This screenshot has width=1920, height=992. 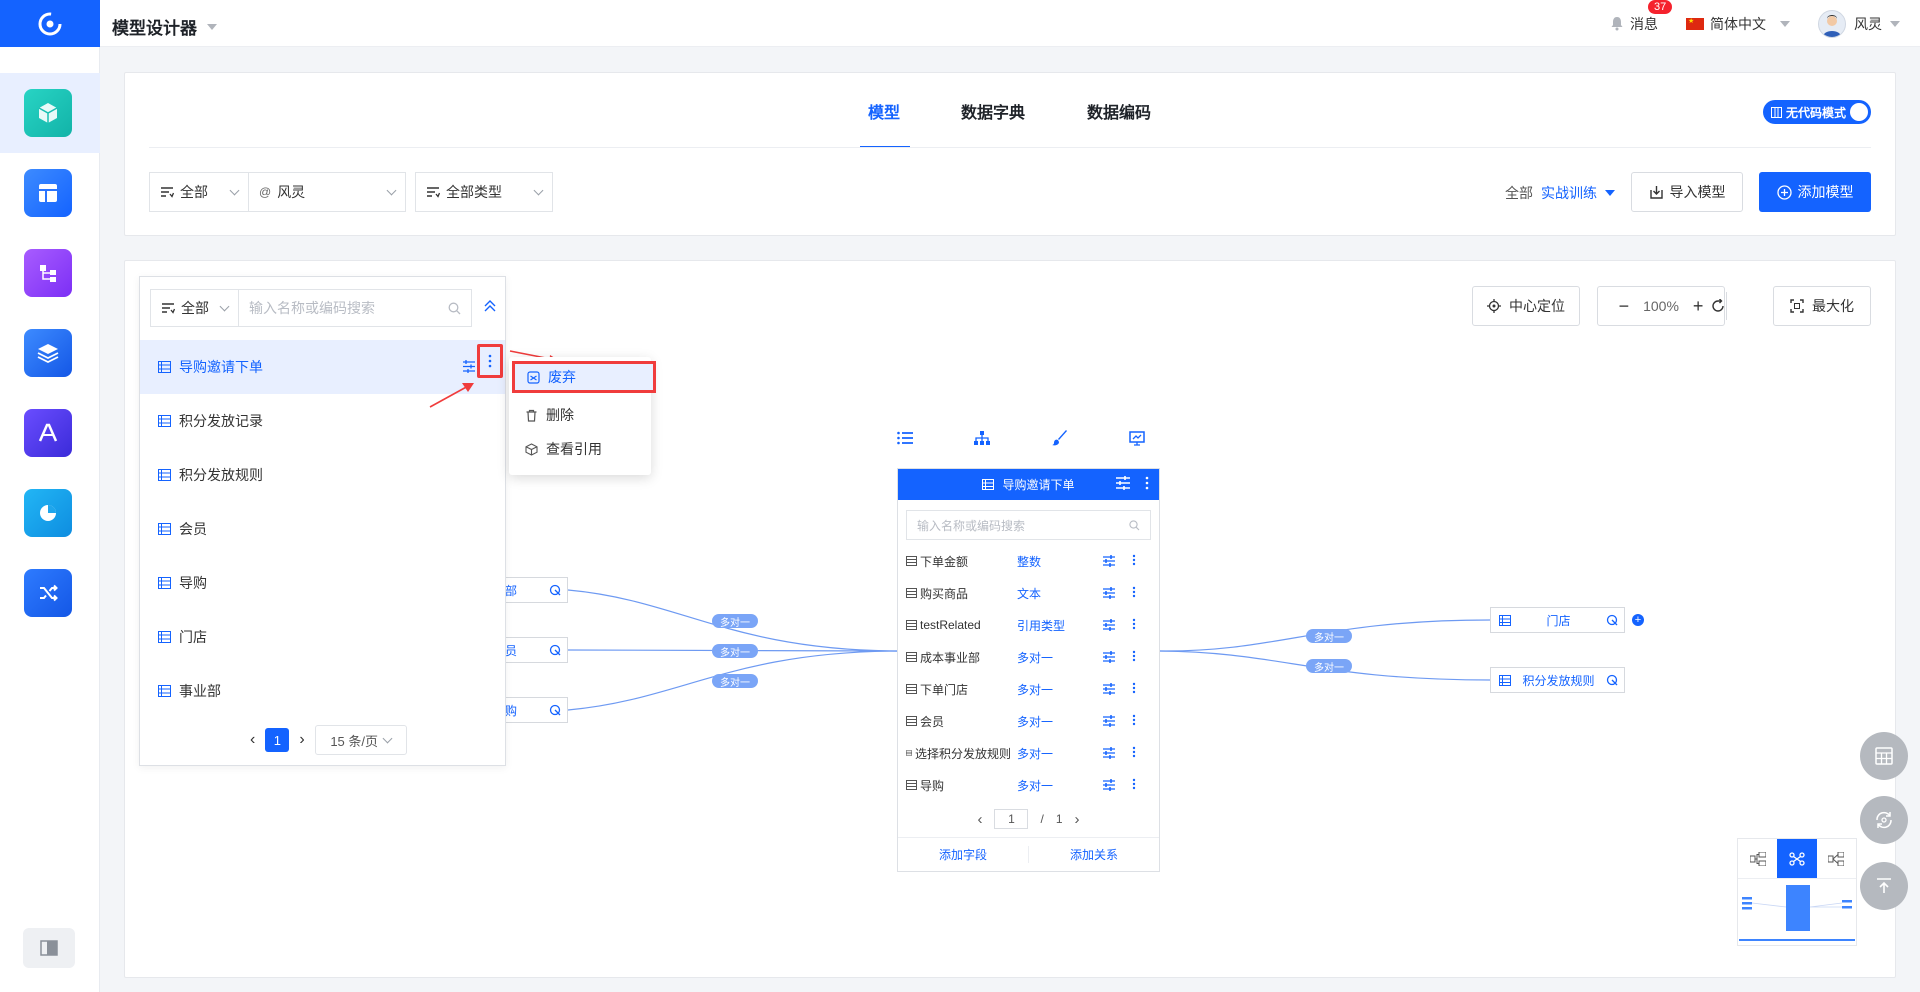 I want to click on add-field-button: 添加字段, so click(x=963, y=854).